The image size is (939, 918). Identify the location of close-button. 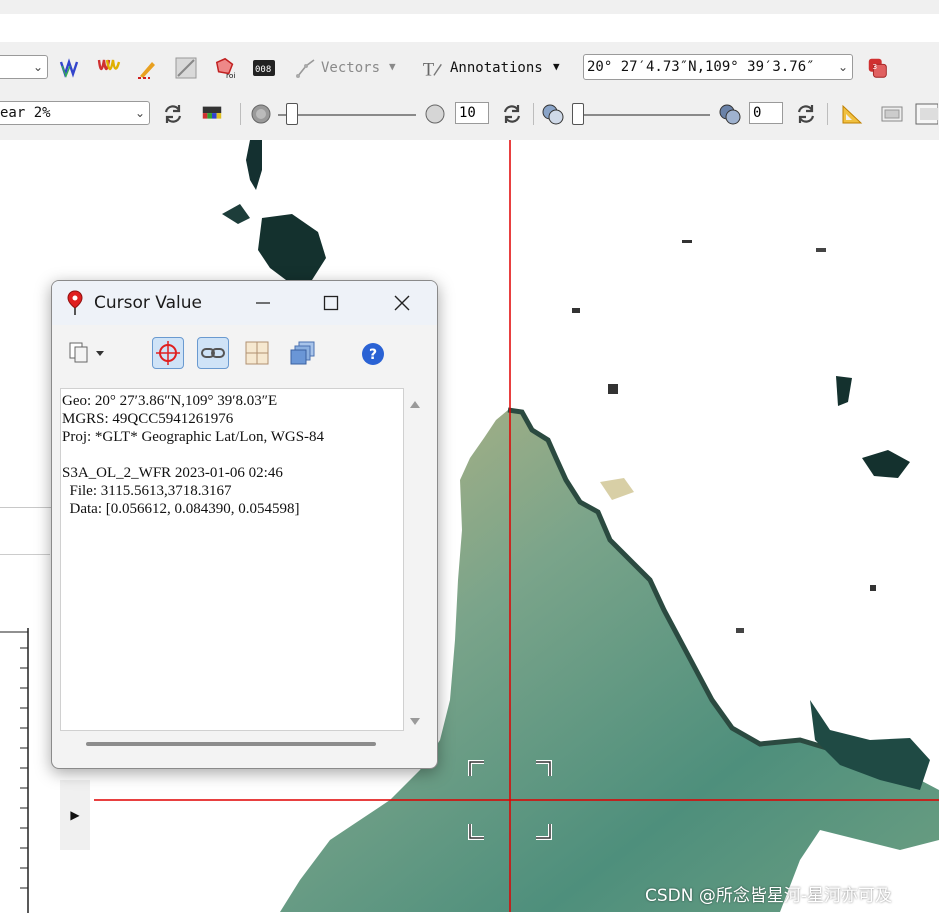
(402, 303).